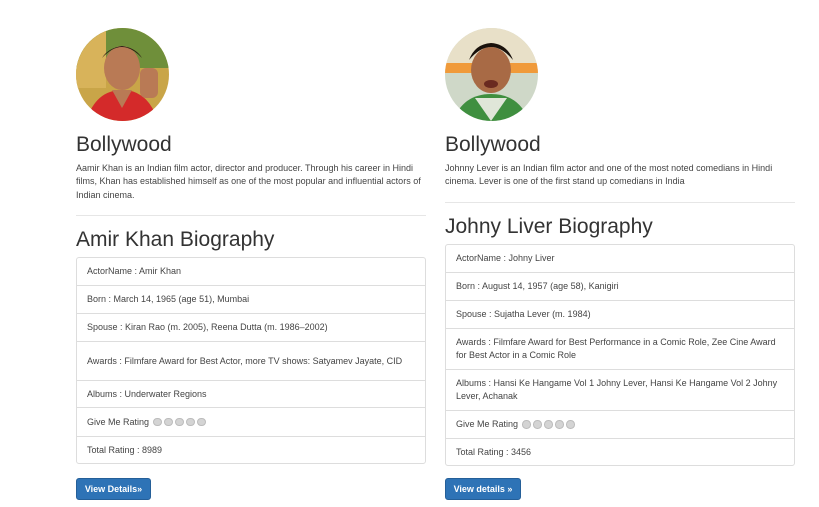 The width and height of the screenshot is (819, 507). Describe the element at coordinates (620, 451) in the screenshot. I see `list-item-total-rating: Total Rating : 3456` at that location.